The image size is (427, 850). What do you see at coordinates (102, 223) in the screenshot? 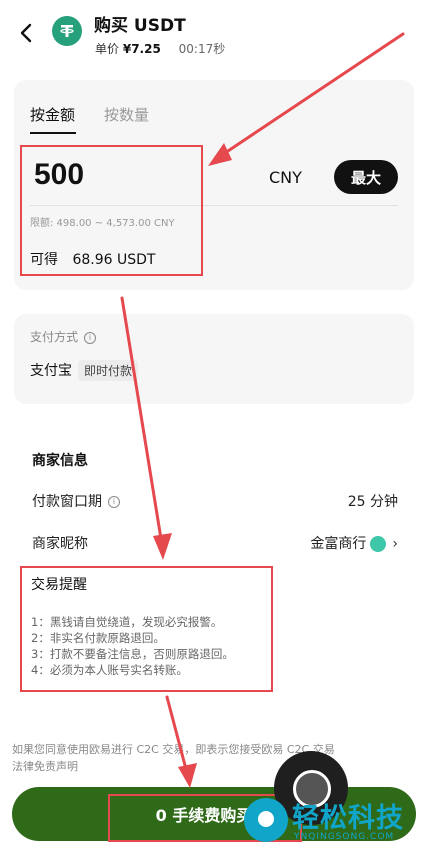
I see `limit-text: 限额: 498.00 ~ 4,573.00 CNY` at bounding box center [102, 223].